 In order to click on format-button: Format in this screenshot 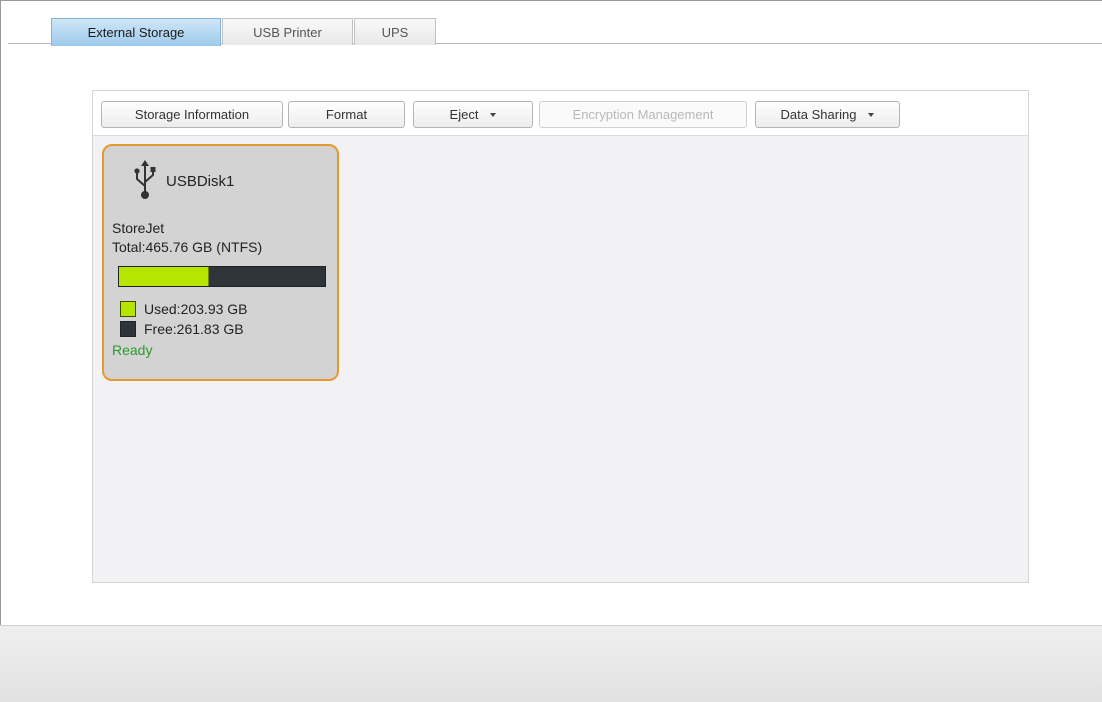, I will do `click(346, 114)`.